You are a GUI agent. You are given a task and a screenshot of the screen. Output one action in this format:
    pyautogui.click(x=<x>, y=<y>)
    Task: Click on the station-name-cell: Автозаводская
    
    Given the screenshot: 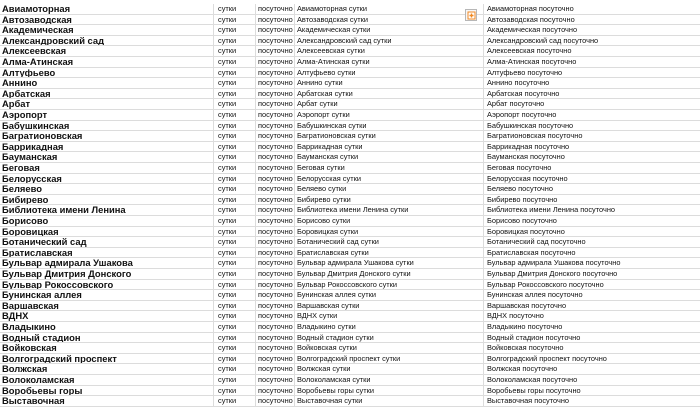 What is the action you would take?
    pyautogui.click(x=107, y=19)
    